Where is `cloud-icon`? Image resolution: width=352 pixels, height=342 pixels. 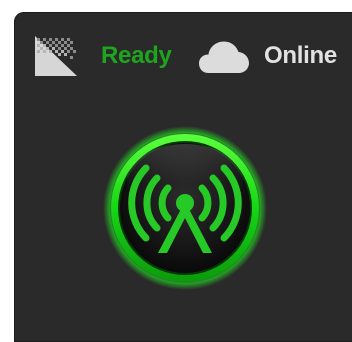
cloud-icon is located at coordinates (224, 57).